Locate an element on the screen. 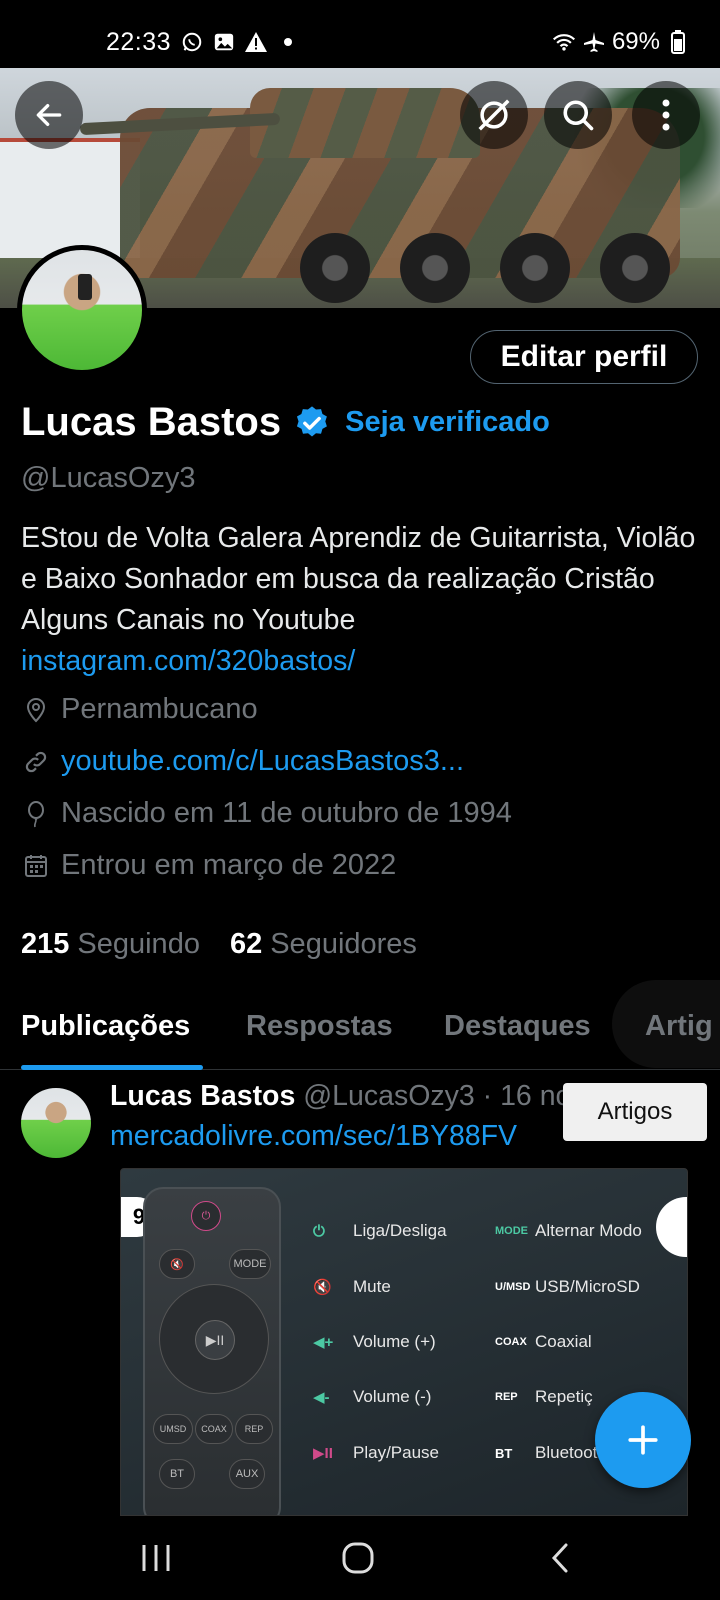 The image size is (720, 1600). grok-button is located at coordinates (494, 115).